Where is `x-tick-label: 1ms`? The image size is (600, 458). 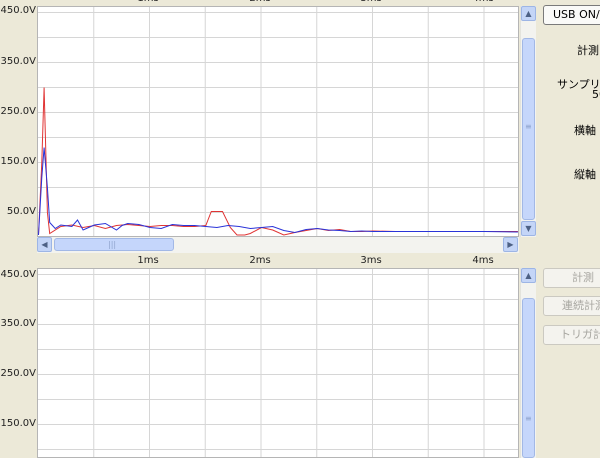
x-tick-label: 1ms is located at coordinates (148, 260).